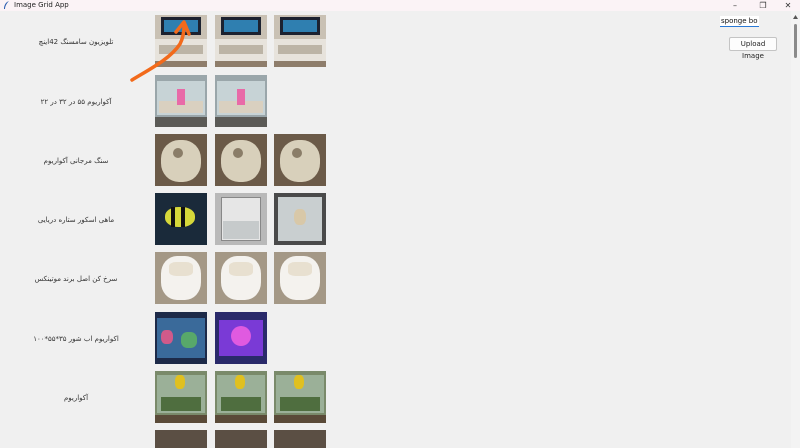 The image size is (800, 448). I want to click on window-title: Image Grid App, so click(41, 5).